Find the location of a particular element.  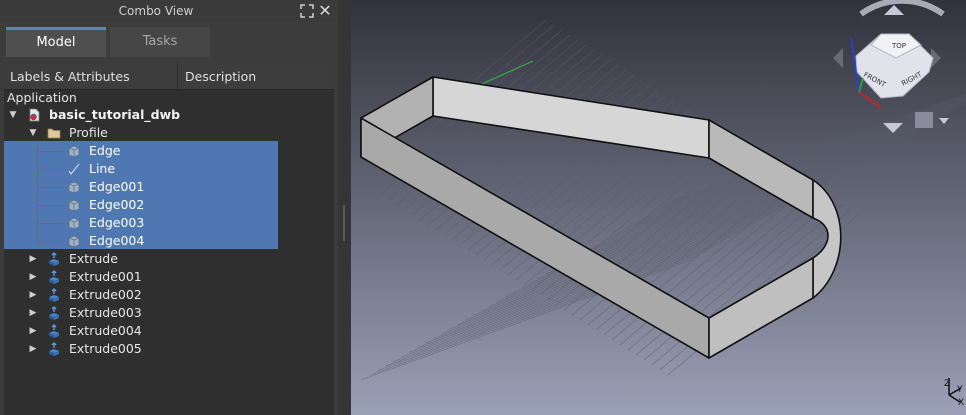

tree-item-edge004: Edge004 is located at coordinates (141, 241).